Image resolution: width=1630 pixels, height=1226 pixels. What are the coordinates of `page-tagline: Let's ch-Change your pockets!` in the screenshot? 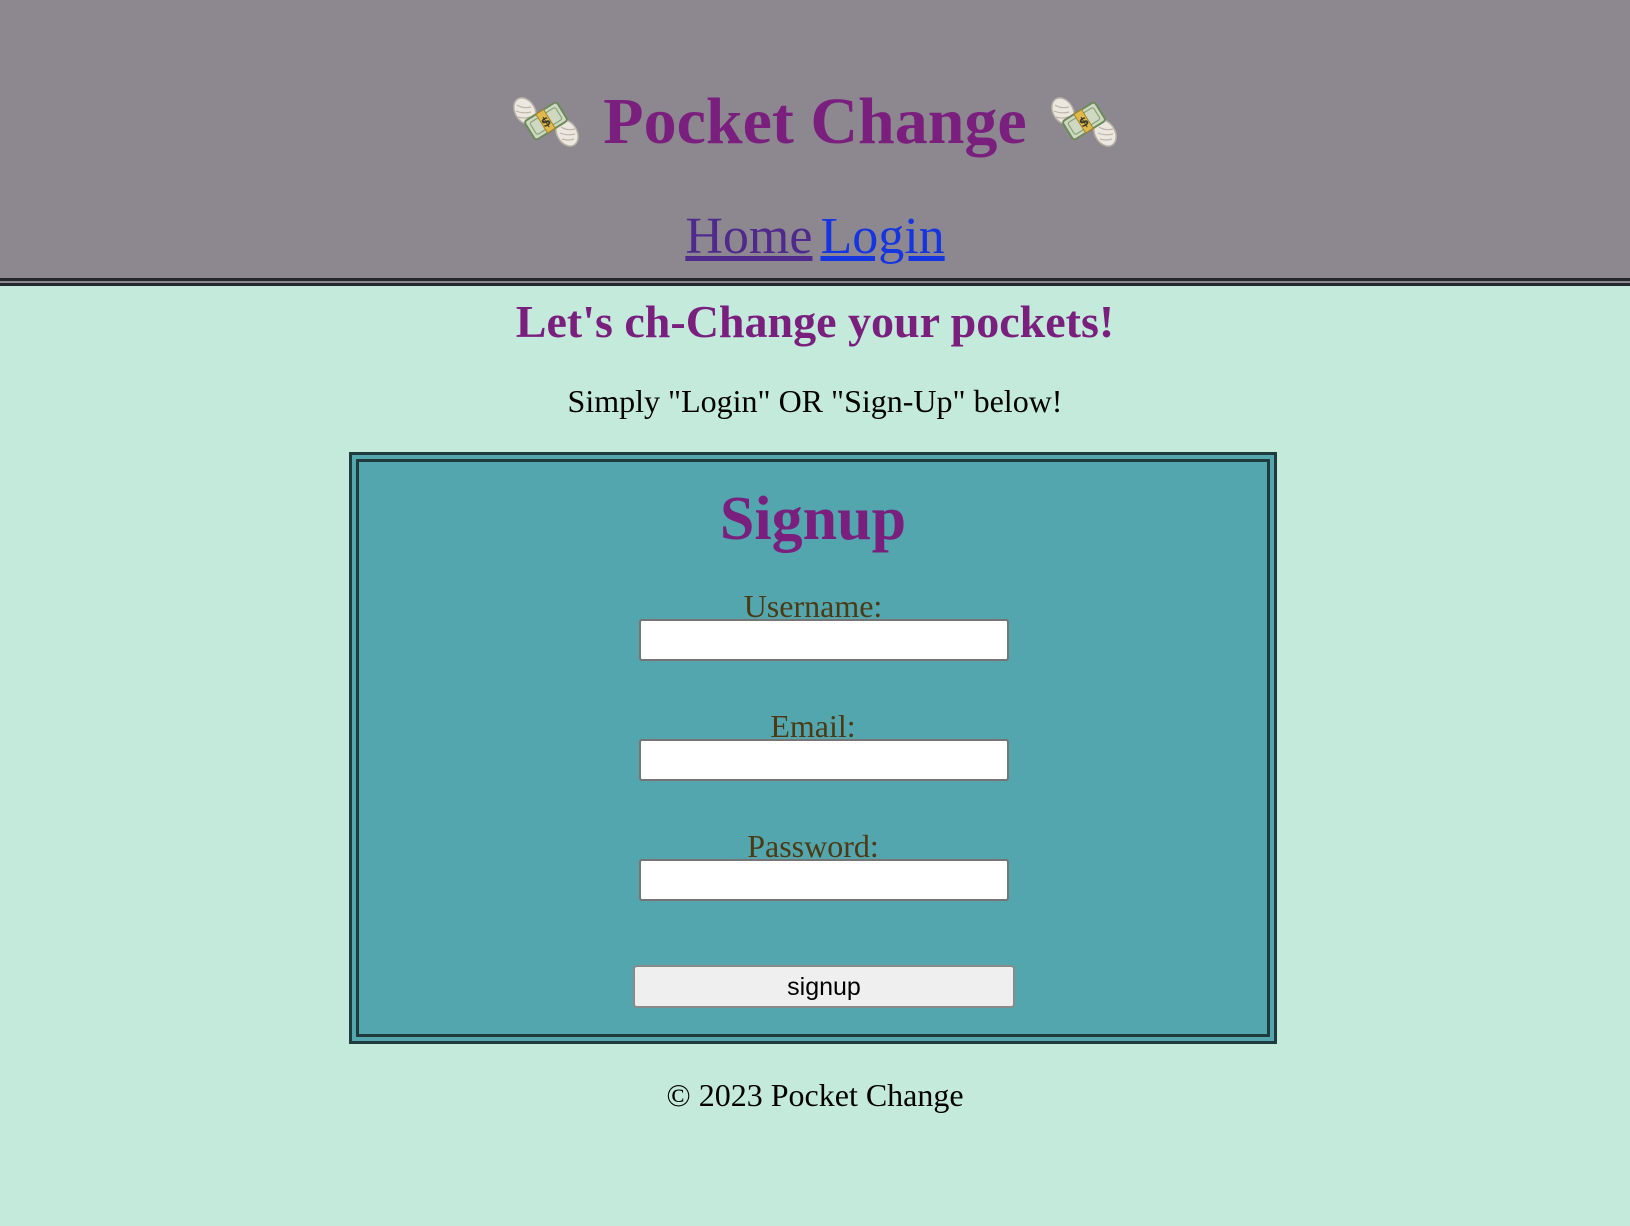 It's located at (815, 321).